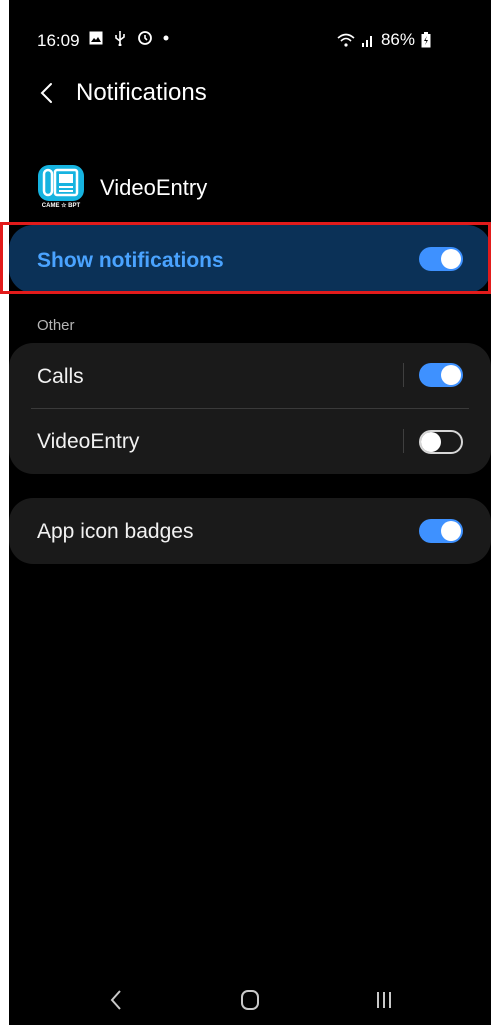 This screenshot has width=492, height=1025. What do you see at coordinates (426, 40) in the screenshot?
I see `battery-icon` at bounding box center [426, 40].